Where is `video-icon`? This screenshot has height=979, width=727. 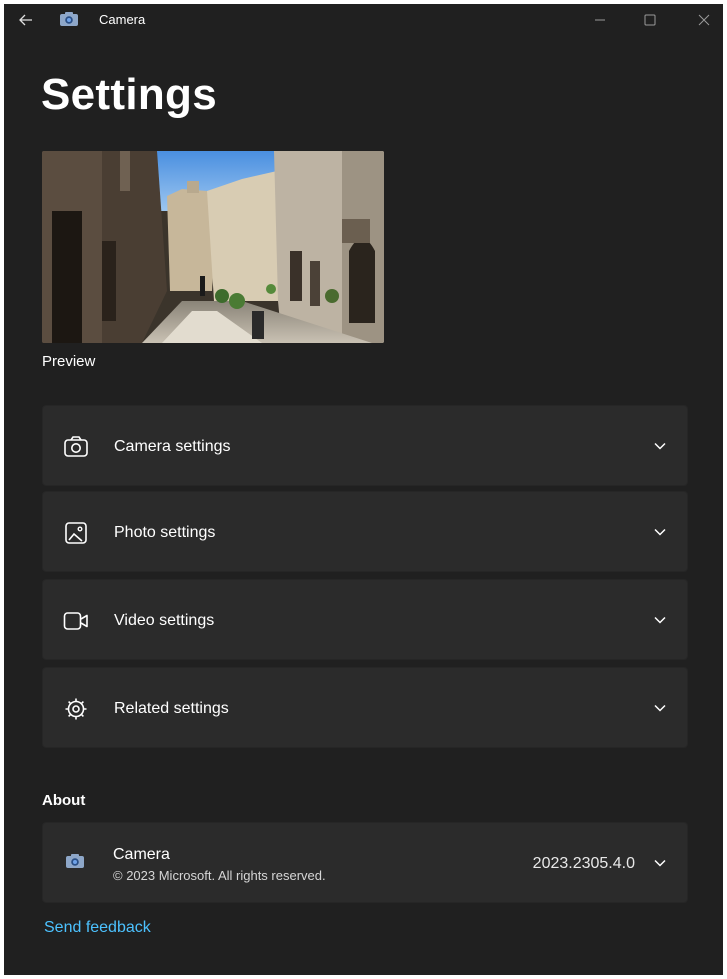
video-icon is located at coordinates (76, 621).